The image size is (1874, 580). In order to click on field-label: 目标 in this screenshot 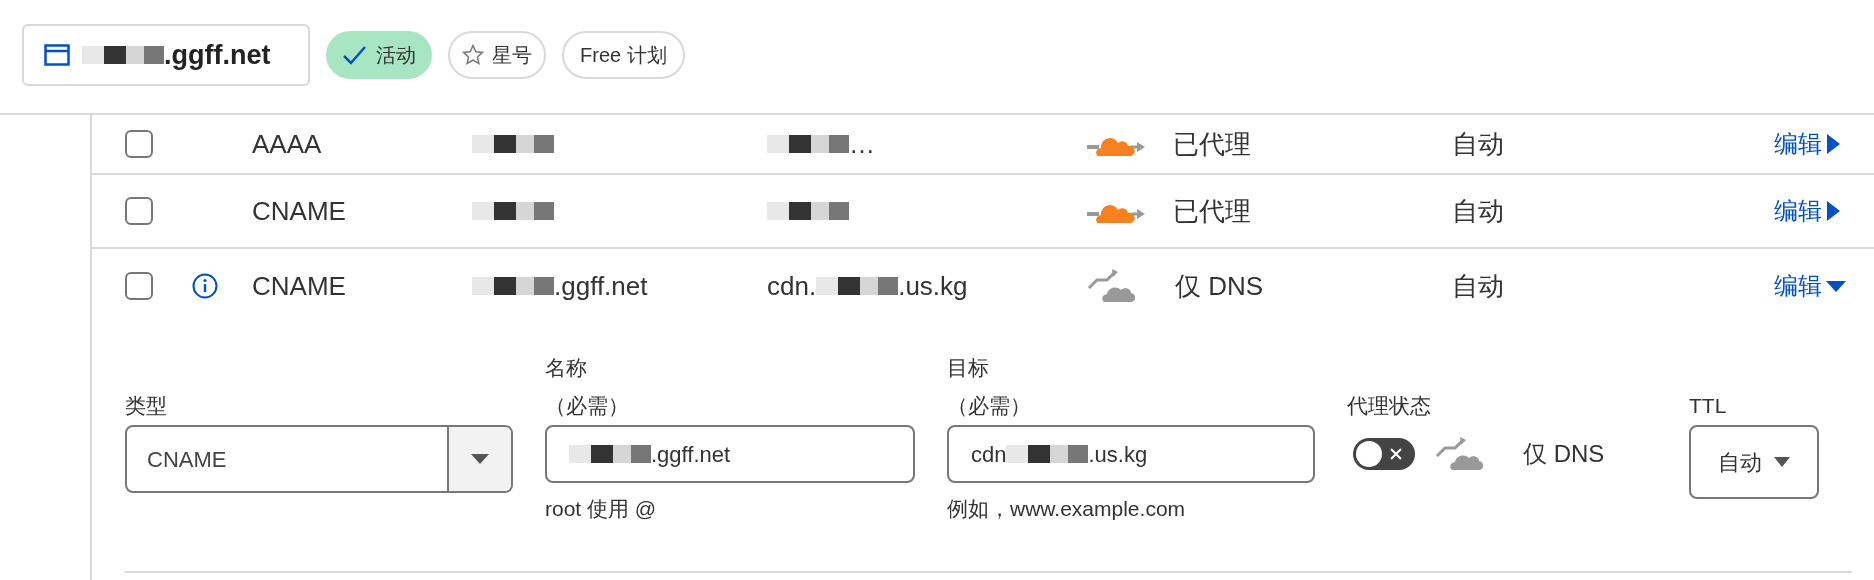, I will do `click(968, 368)`.